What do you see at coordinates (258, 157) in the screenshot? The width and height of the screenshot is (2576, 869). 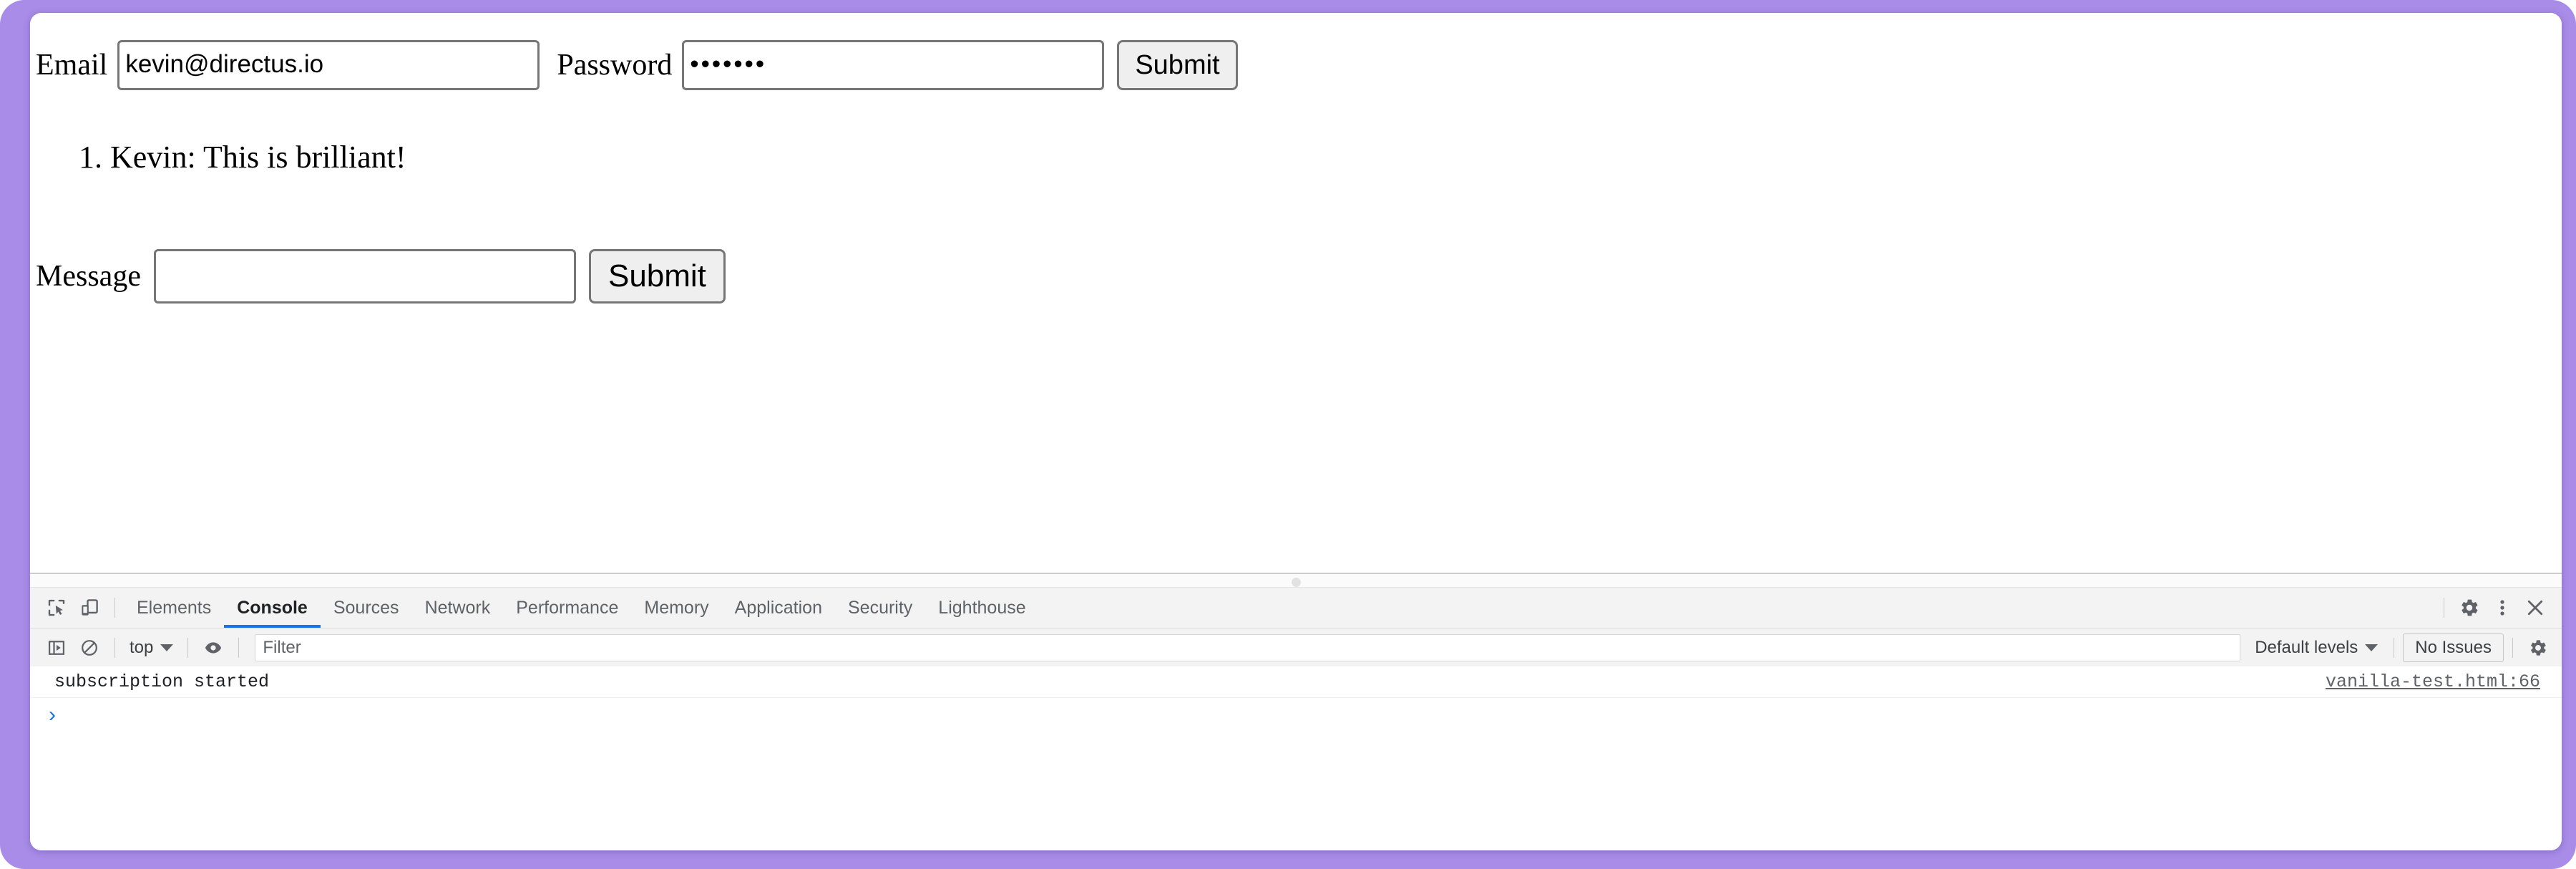 I see `list-item: Kevin: This is brilliant!` at bounding box center [258, 157].